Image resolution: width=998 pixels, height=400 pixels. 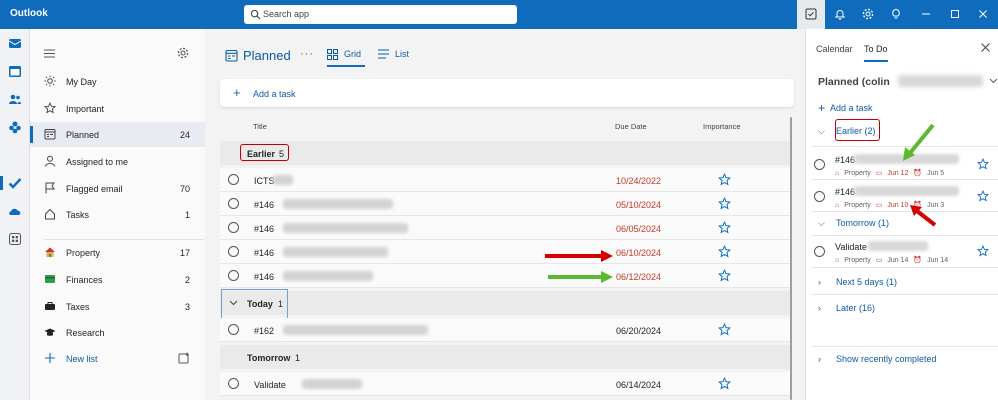 I want to click on todo-icon, so click(x=15, y=183).